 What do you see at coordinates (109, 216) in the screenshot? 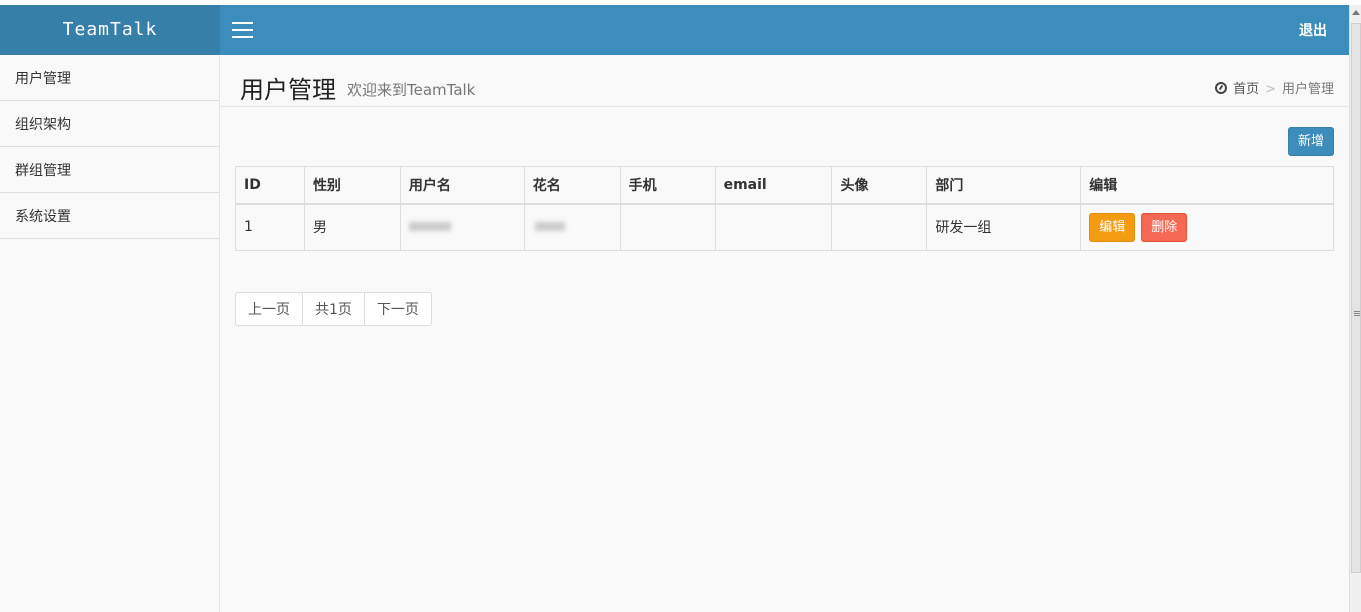
I see `sidebar-item-system-settings: 系统设置` at bounding box center [109, 216].